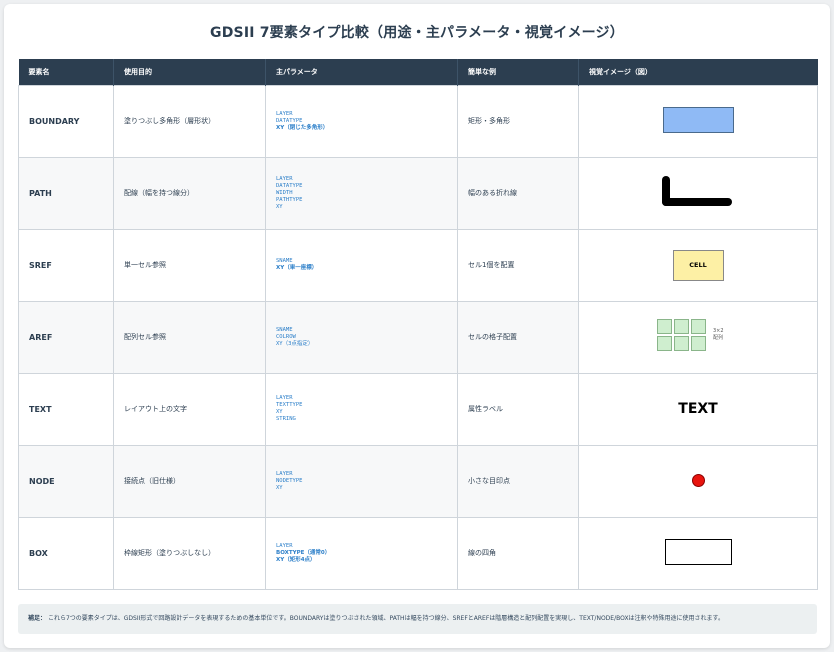  I want to click on param: NODETYPE, so click(289, 480).